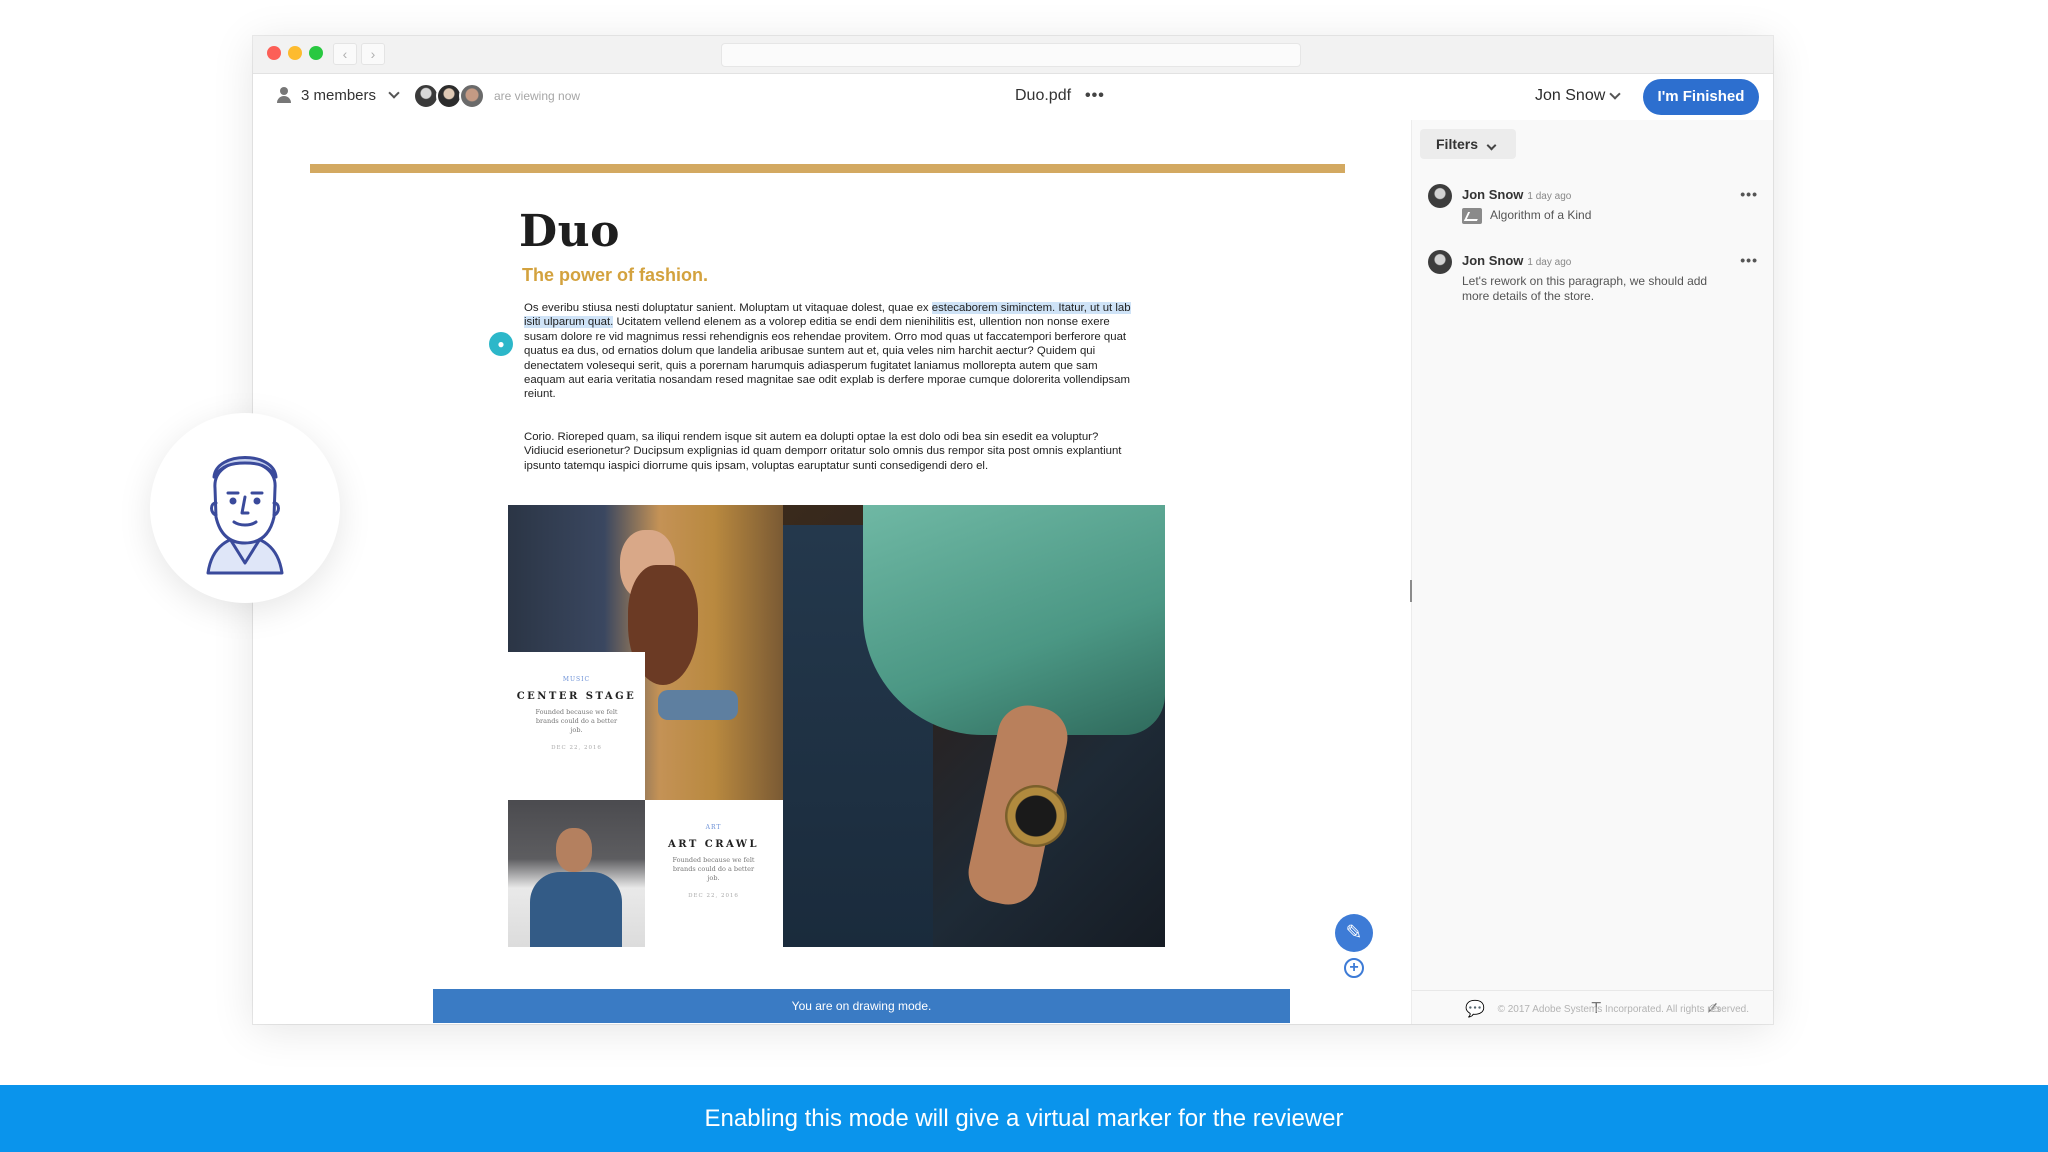 Image resolution: width=2048 pixels, height=1152 pixels. I want to click on filters-label: Filters, so click(1457, 144).